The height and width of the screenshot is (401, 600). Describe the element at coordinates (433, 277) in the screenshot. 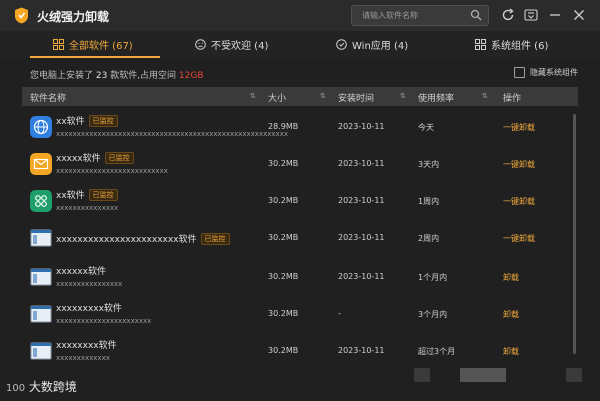

I see `usage-frequency: 1个月内` at that location.